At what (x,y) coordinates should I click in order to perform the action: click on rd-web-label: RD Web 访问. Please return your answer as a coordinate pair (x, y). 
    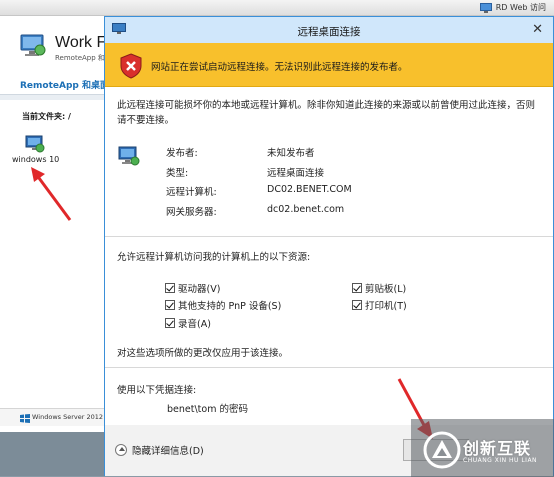
    Looking at the image, I should click on (520, 7).